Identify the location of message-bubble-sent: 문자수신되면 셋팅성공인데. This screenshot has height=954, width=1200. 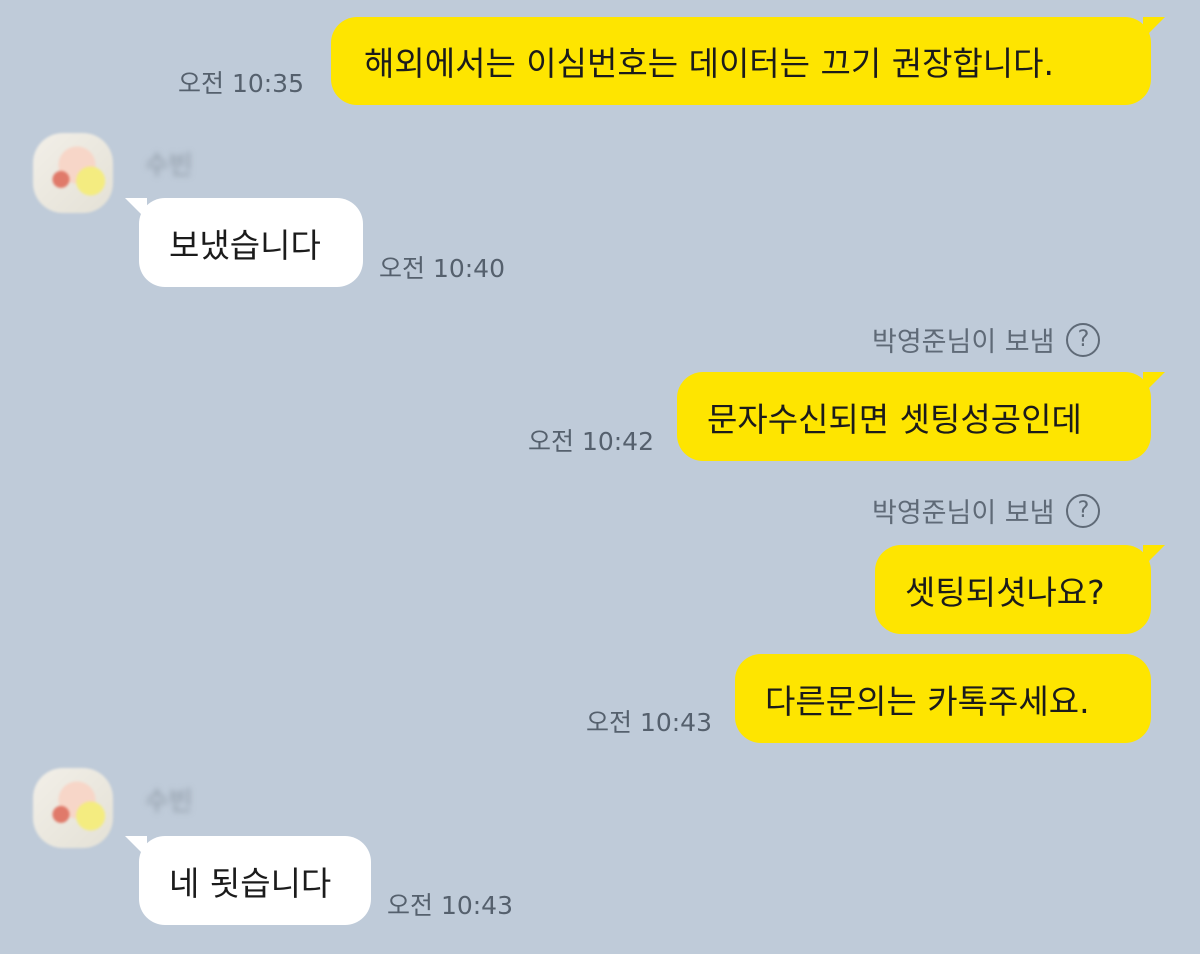
(921, 416).